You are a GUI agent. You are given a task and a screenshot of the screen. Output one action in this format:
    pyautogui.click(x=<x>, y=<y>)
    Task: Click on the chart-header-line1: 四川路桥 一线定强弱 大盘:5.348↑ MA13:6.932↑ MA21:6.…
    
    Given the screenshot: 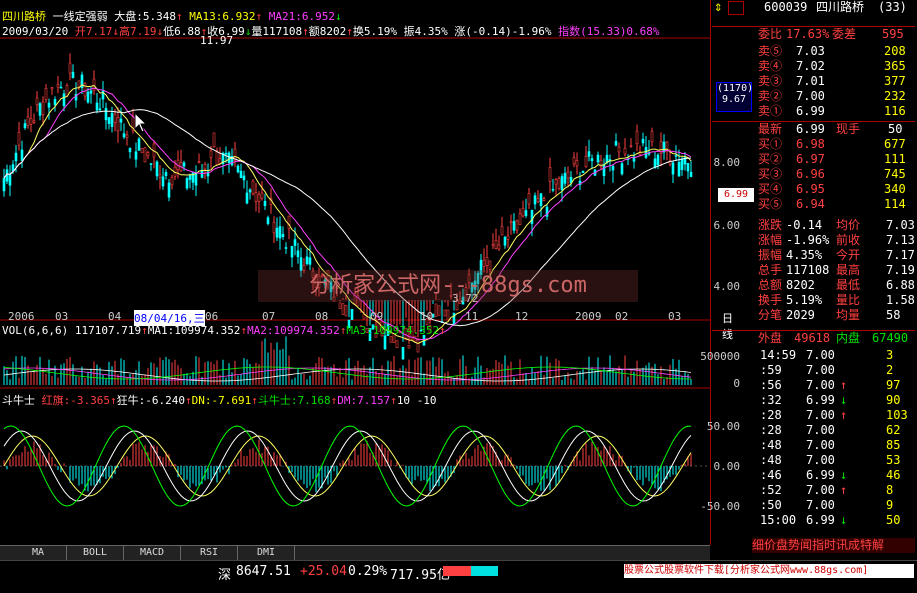 What is the action you would take?
    pyautogui.click(x=172, y=16)
    